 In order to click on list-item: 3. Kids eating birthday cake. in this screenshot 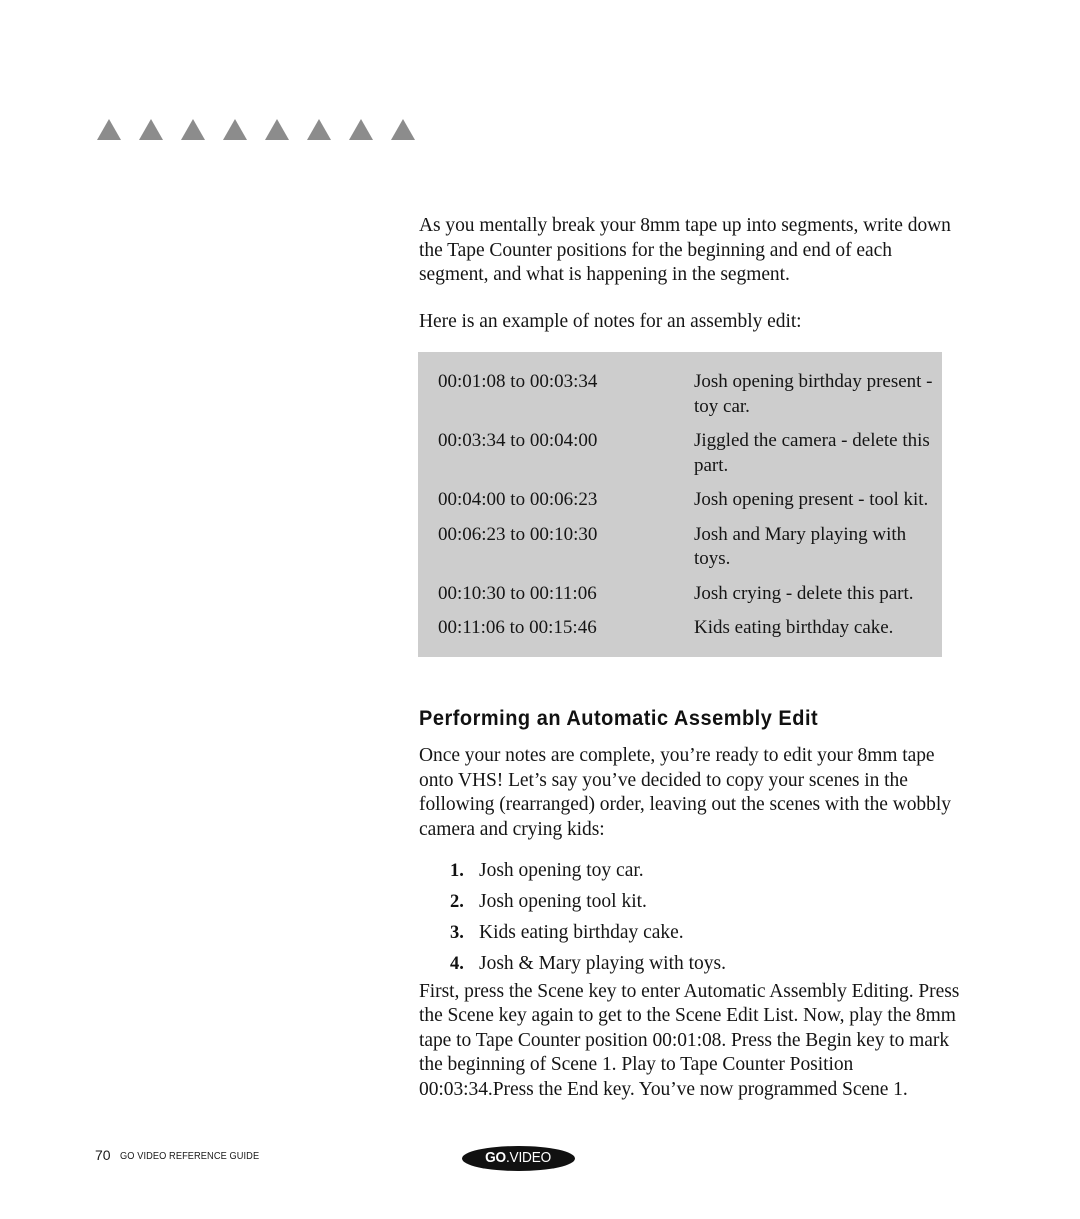, I will do `click(693, 933)`.